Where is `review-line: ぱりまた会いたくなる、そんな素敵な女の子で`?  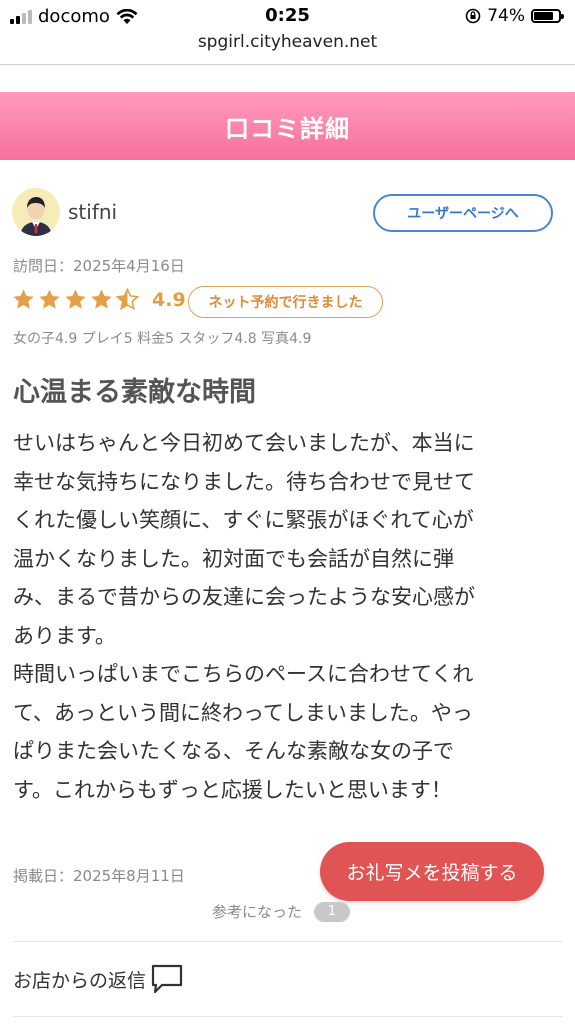
review-line: ぱりまた会いたくなる、そんな素敵な女の子で is located at coordinates (233, 751).